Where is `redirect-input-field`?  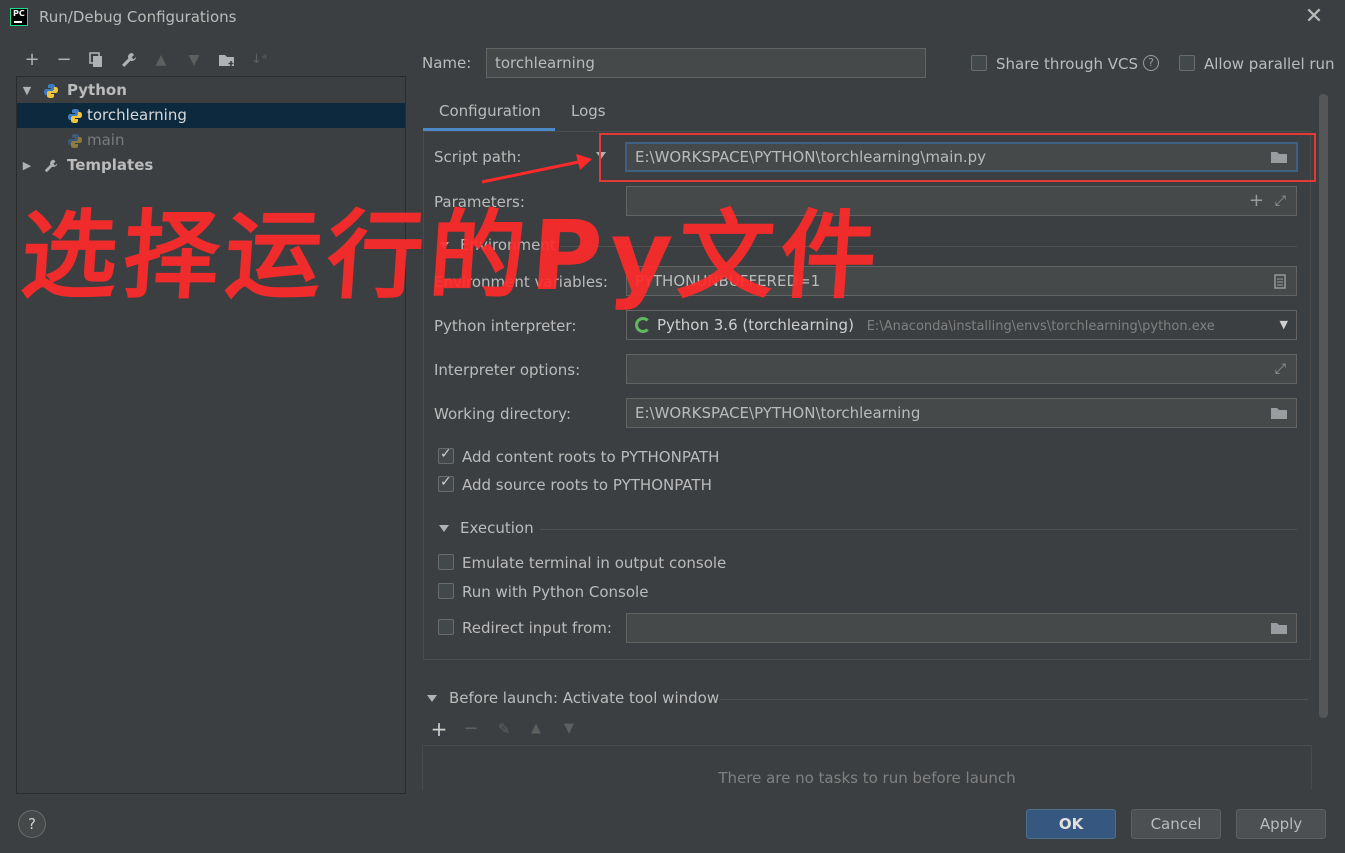 redirect-input-field is located at coordinates (961, 628).